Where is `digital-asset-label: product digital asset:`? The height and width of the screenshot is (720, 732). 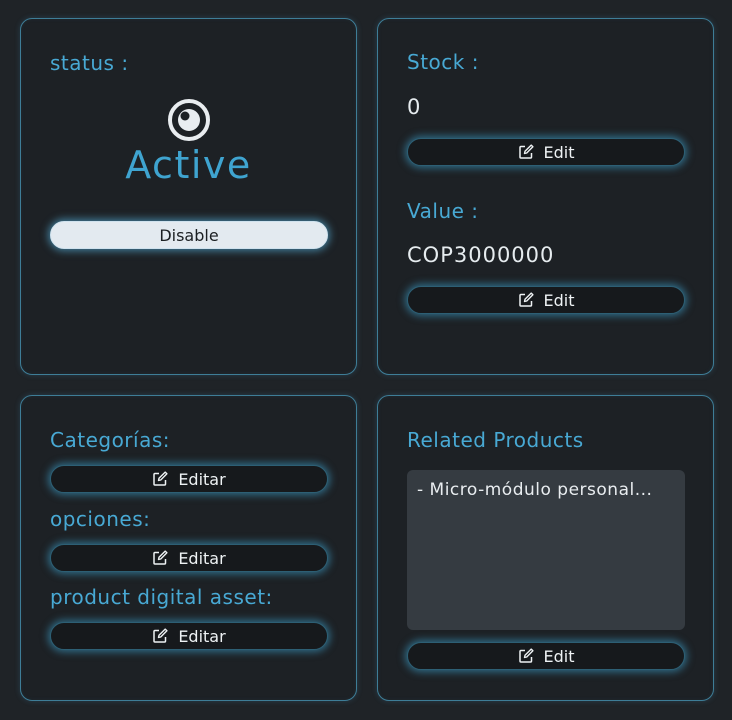 digital-asset-label: product digital asset: is located at coordinates (161, 597).